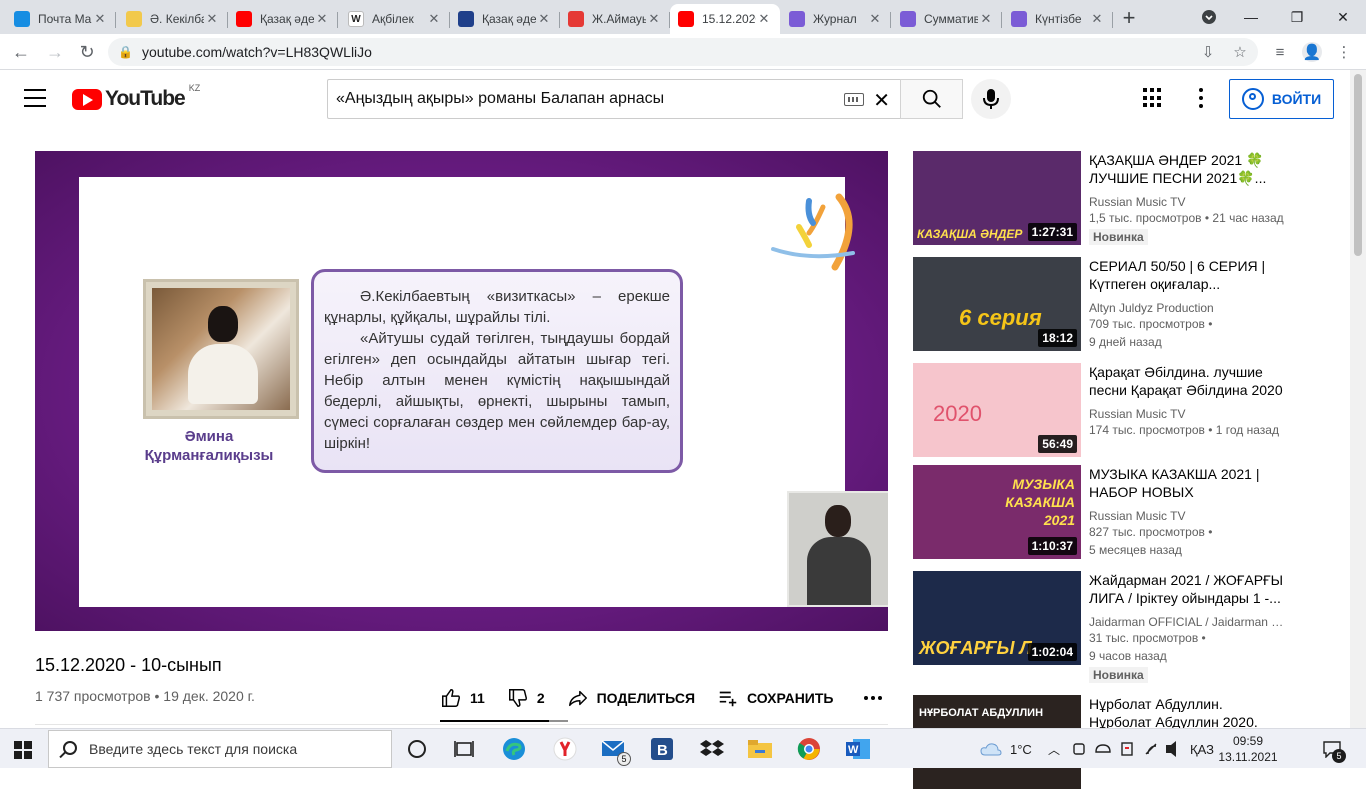  Describe the element at coordinates (220, 749) in the screenshot. I see `taskbar-search-input: Введите здесь текст для поиска` at that location.